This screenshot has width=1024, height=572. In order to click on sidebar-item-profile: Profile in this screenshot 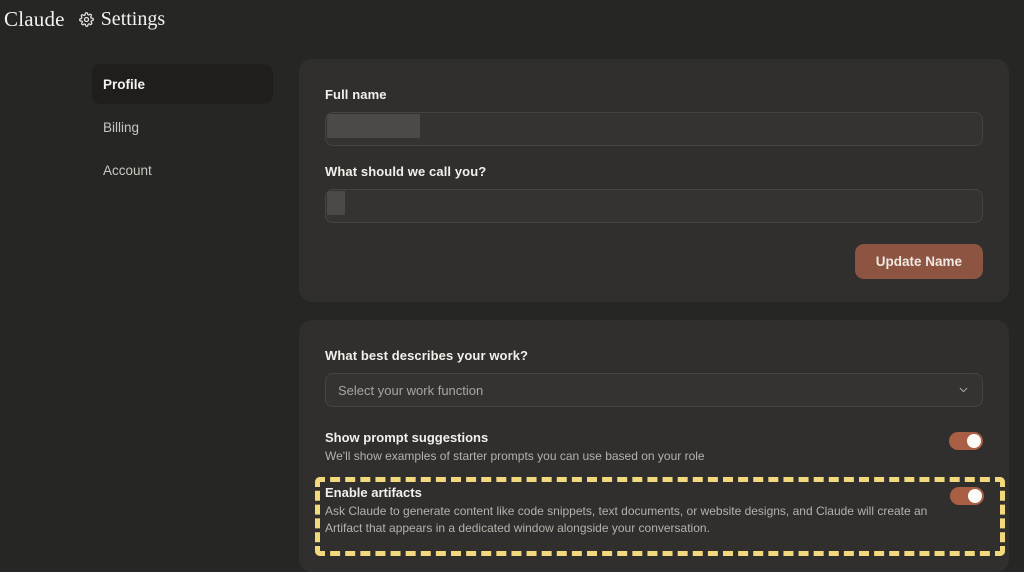, I will do `click(182, 84)`.